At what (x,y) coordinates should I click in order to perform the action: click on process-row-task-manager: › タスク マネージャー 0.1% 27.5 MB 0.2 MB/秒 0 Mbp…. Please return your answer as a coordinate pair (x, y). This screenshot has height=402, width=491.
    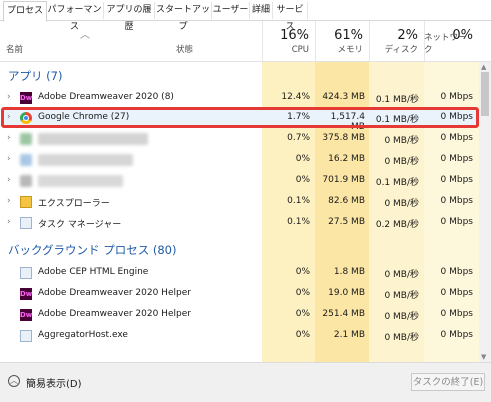
    Looking at the image, I should click on (239, 223).